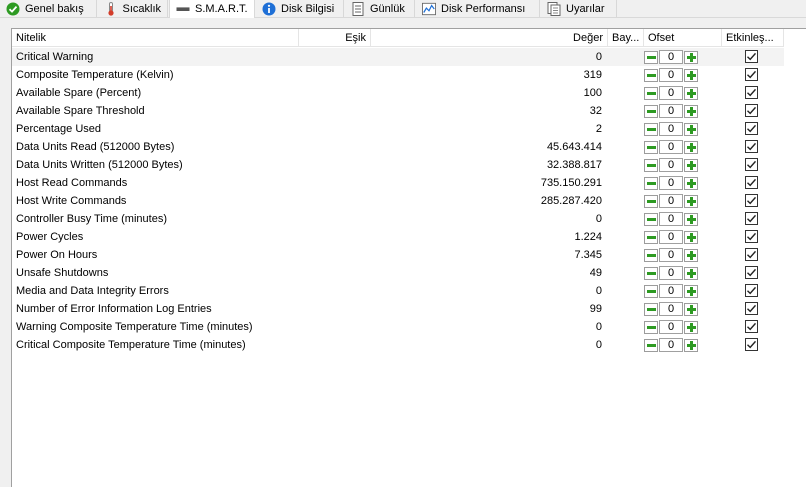 The image size is (806, 487). What do you see at coordinates (212, 9) in the screenshot?
I see `tab-smart: S.M.A.R.T.` at bounding box center [212, 9].